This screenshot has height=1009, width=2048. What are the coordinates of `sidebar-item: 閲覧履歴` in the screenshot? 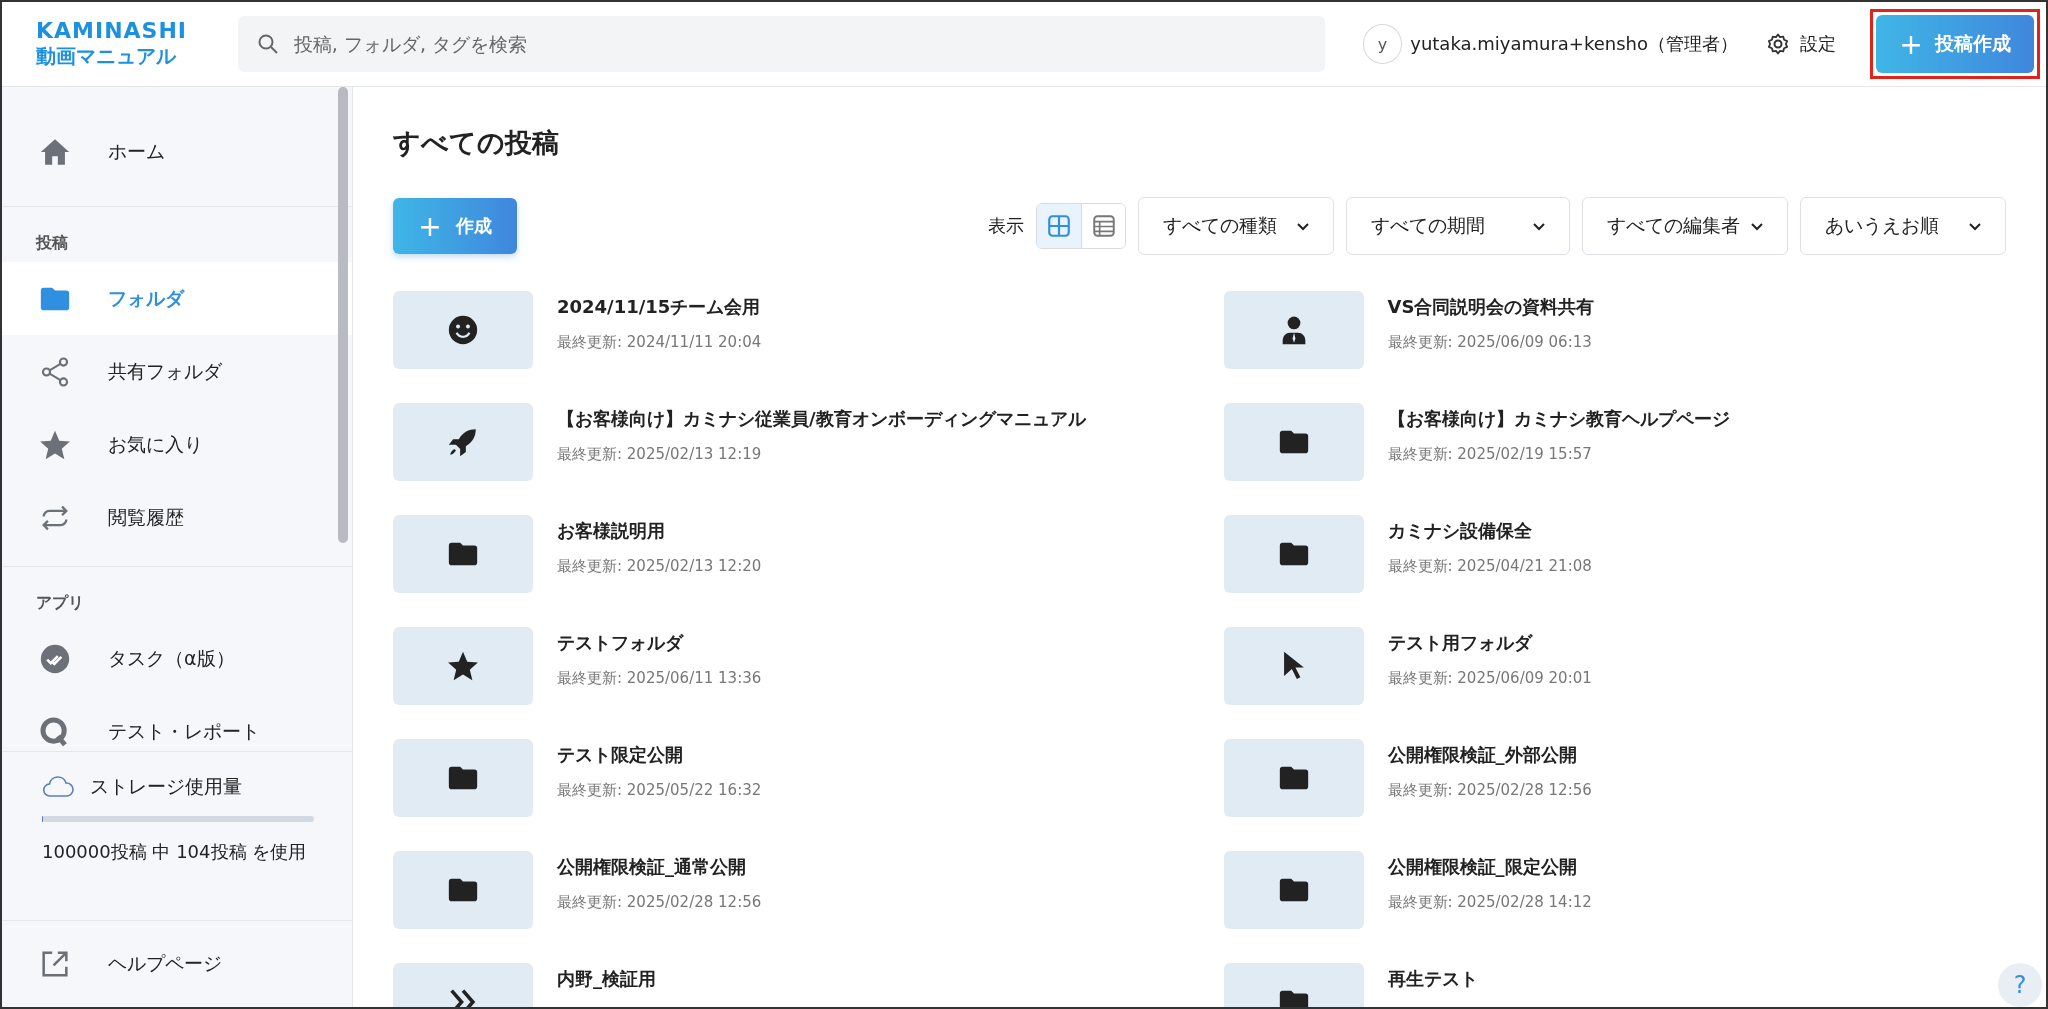 It's located at (177, 517).